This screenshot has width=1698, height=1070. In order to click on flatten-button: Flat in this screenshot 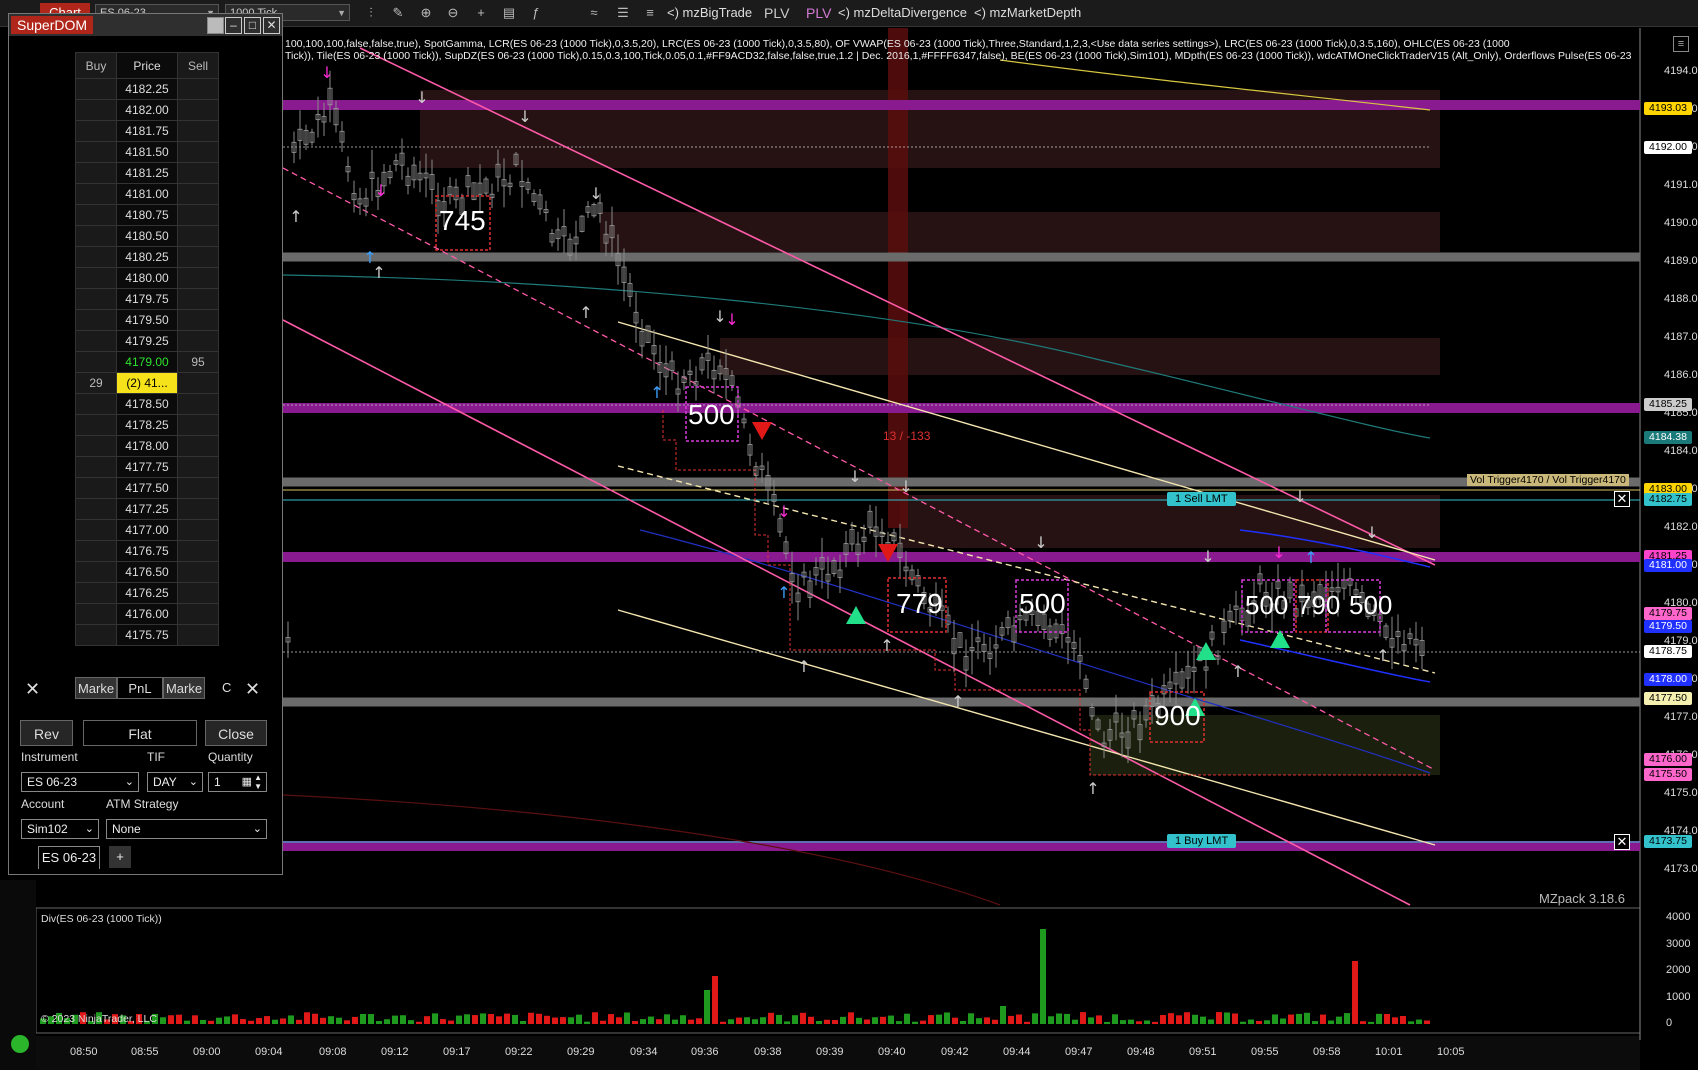, I will do `click(140, 733)`.